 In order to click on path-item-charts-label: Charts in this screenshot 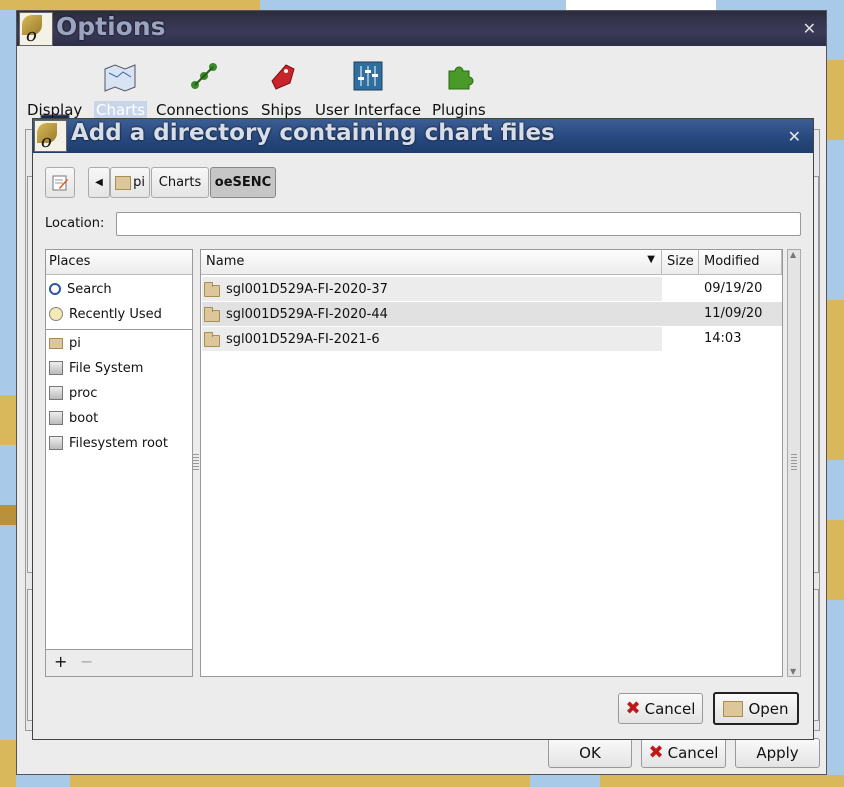, I will do `click(180, 182)`.